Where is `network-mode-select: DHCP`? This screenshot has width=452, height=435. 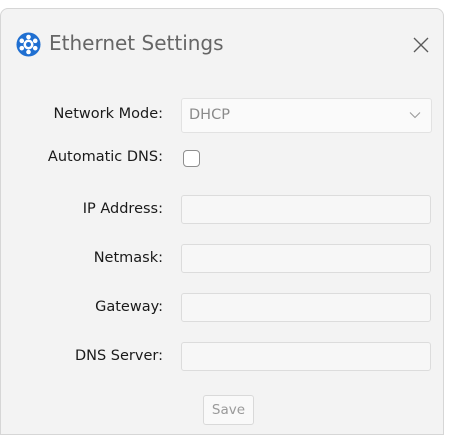 network-mode-select: DHCP is located at coordinates (306, 115).